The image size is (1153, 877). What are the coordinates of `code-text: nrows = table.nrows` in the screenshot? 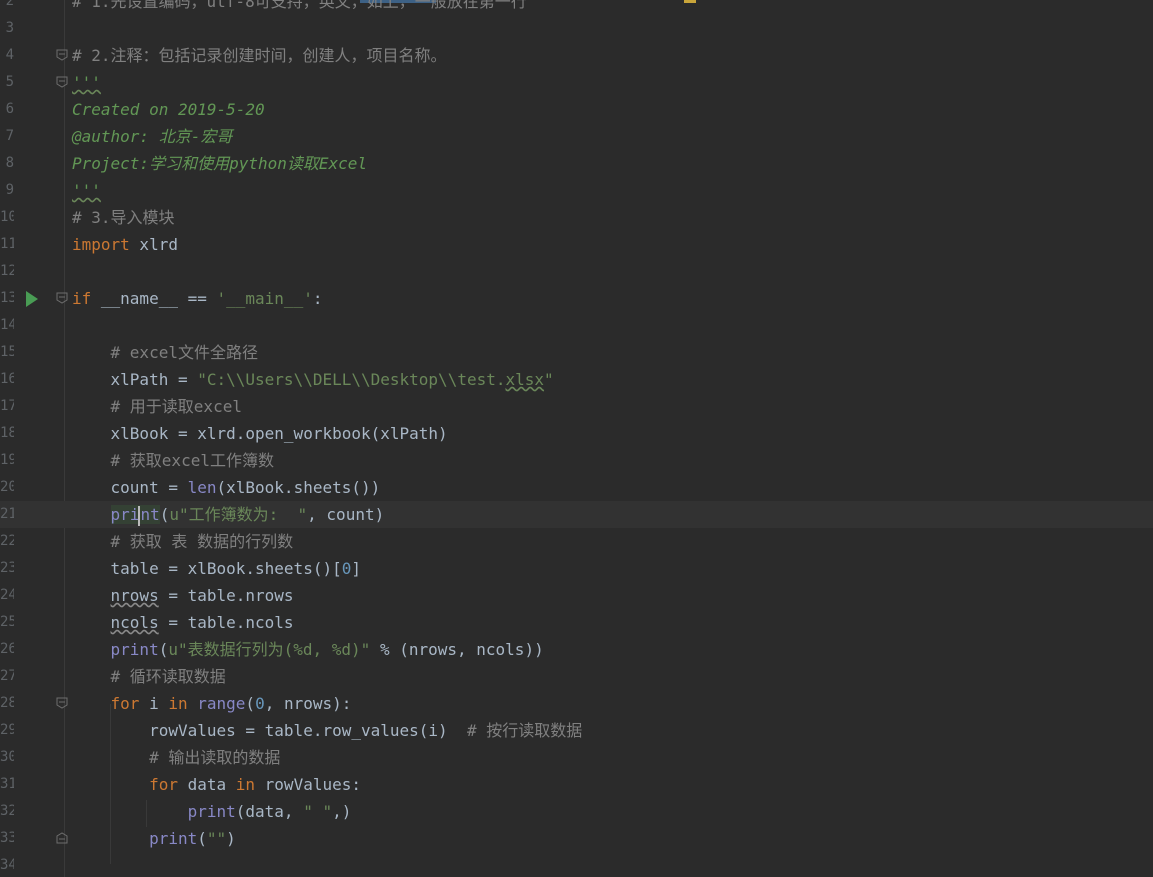 It's located at (183, 595).